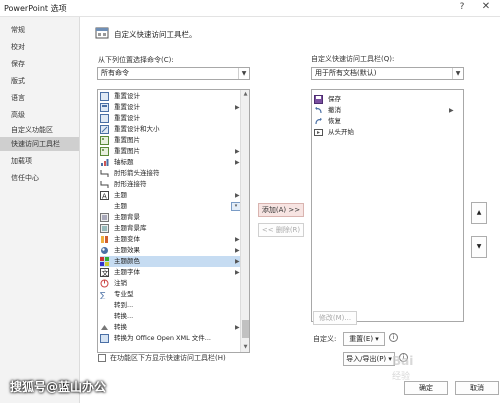 The width and height of the screenshot is (500, 403). I want to click on list-item: 重置图片, so click(170, 140).